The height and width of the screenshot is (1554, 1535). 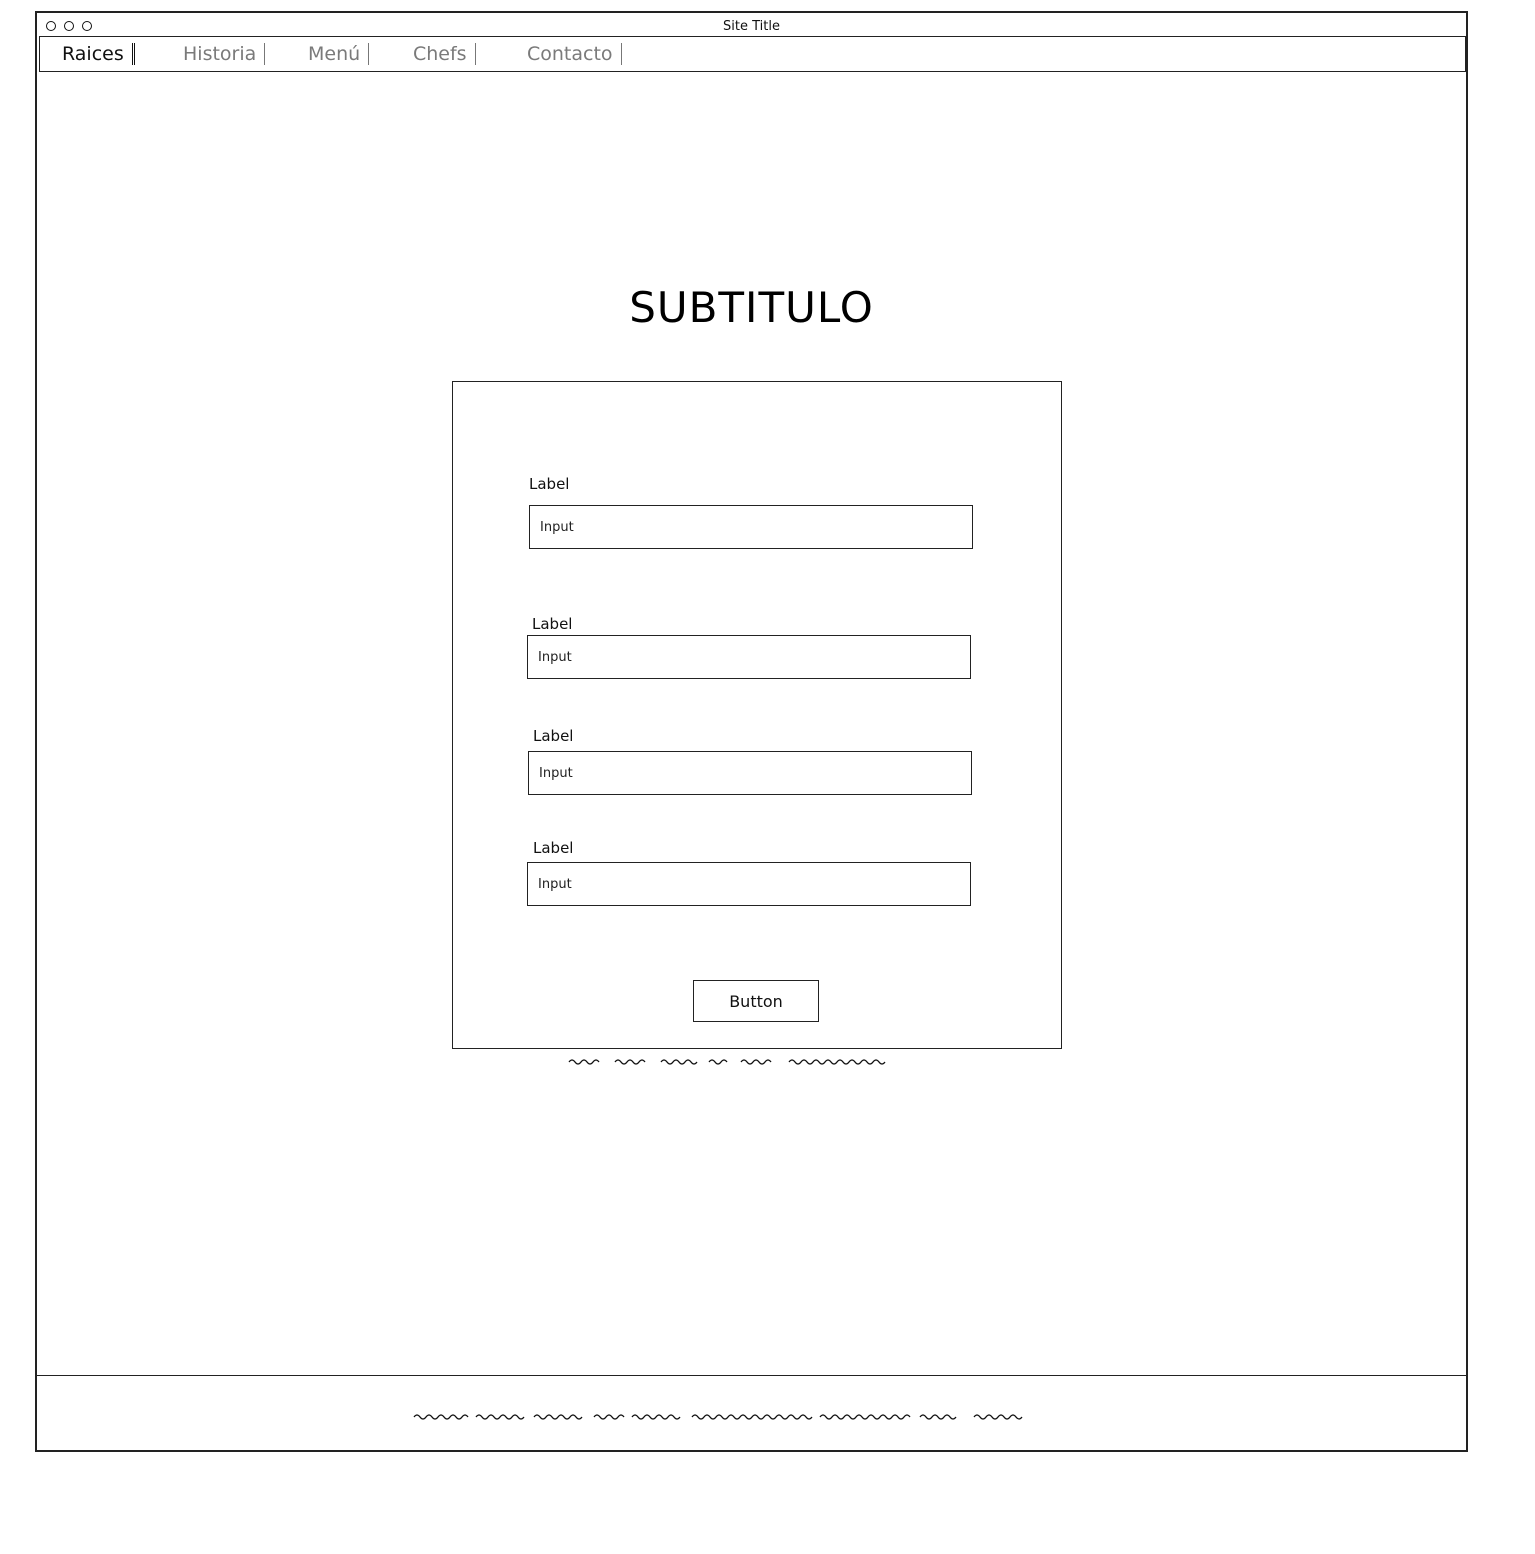 I want to click on field-label-1: Label, so click(x=549, y=484).